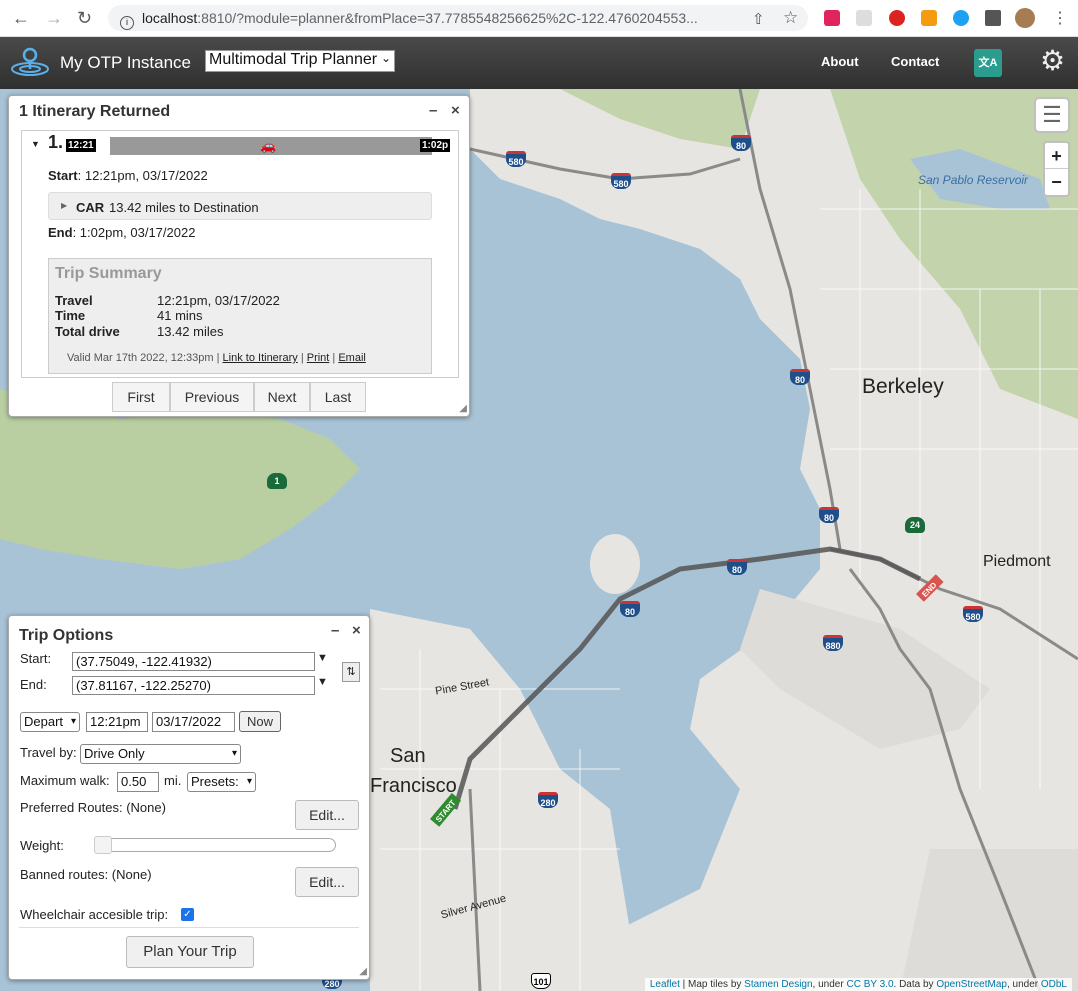  I want to click on banned-routes-label: Banned routes: (None), so click(86, 874).